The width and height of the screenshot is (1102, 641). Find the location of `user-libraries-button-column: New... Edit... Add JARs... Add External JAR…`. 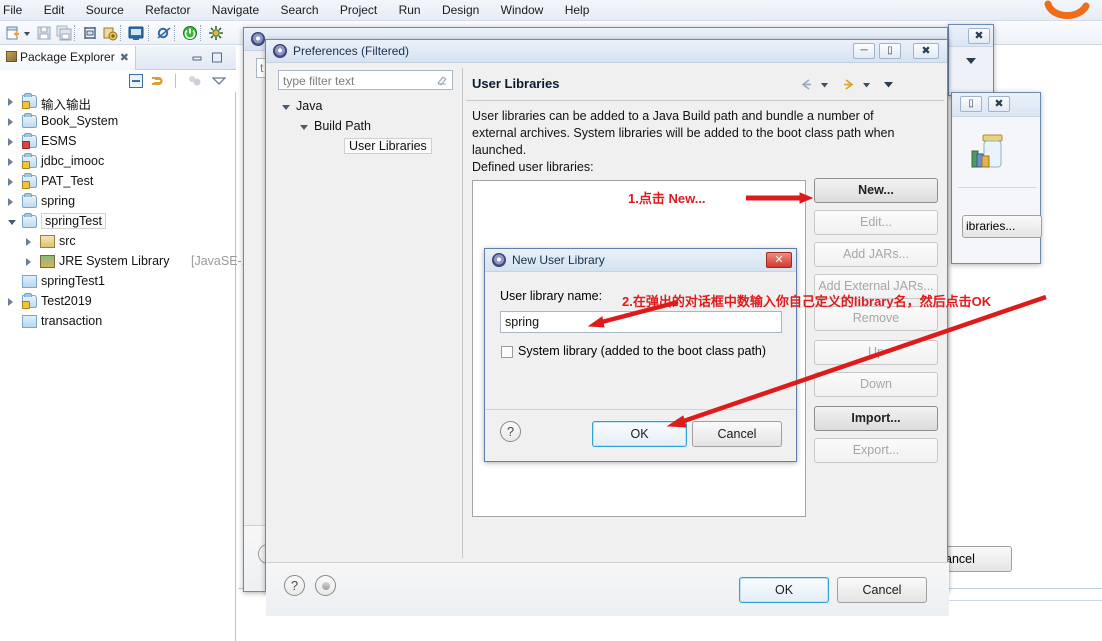

user-libraries-button-column: New... Edit... Add JARs... Add External JAR… is located at coordinates (876, 324).